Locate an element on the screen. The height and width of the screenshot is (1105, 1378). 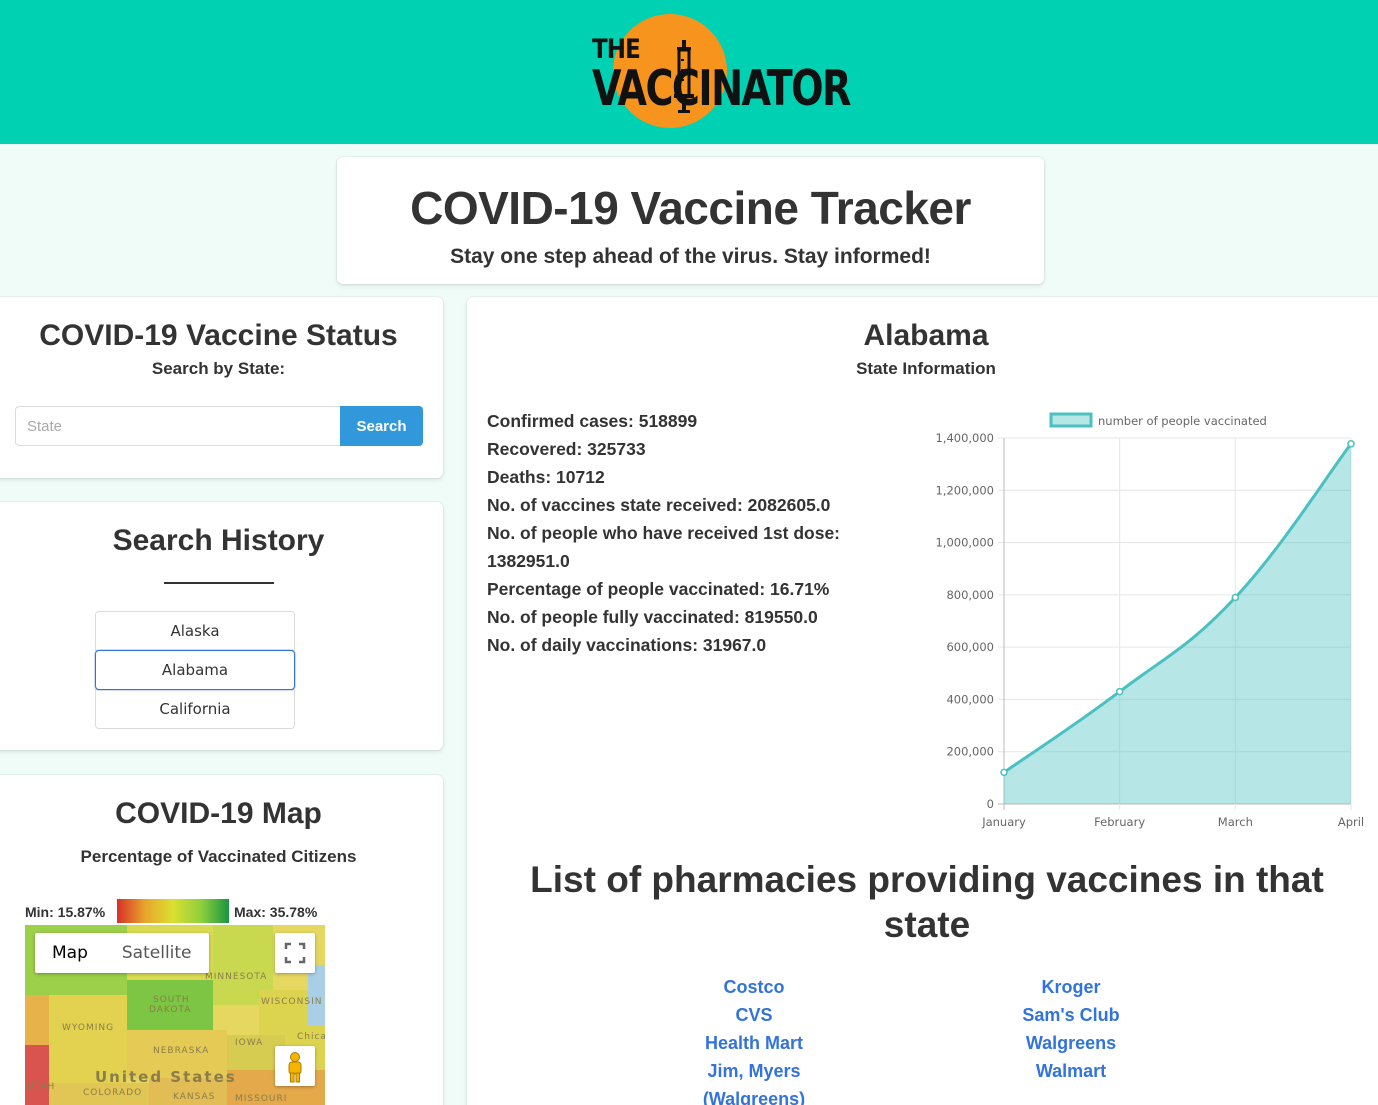
pharmacy-link-kroger: Kroger is located at coordinates (1071, 987).